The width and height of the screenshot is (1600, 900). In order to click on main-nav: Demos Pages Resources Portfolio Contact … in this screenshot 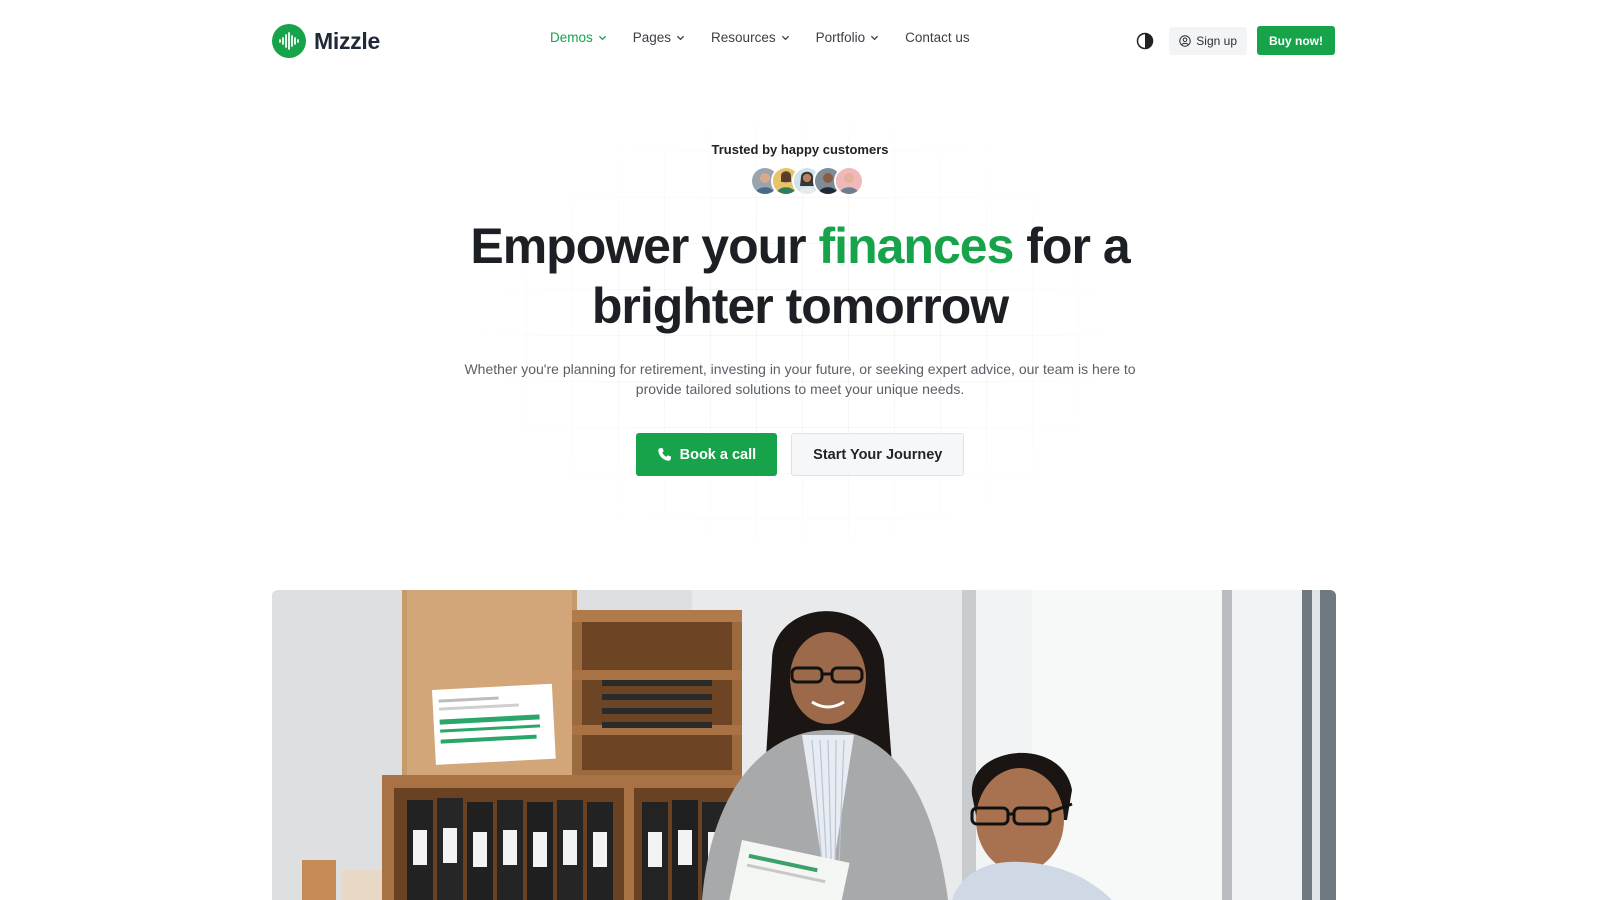, I will do `click(760, 37)`.